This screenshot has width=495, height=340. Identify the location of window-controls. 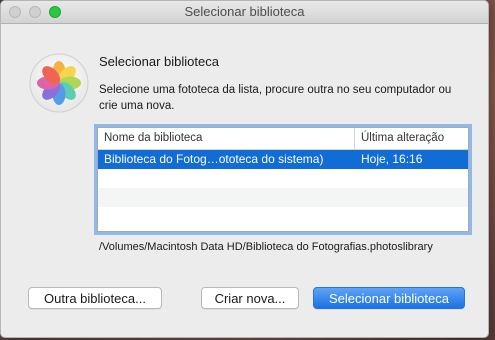
(35, 12).